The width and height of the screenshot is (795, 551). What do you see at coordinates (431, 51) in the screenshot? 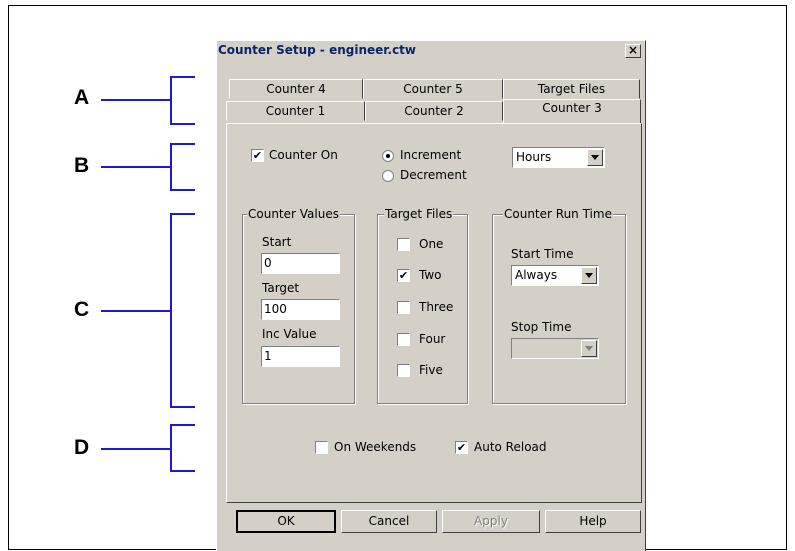
I see `dialog-titlebar: Counter Setup - engineer.ctw ×` at bounding box center [431, 51].